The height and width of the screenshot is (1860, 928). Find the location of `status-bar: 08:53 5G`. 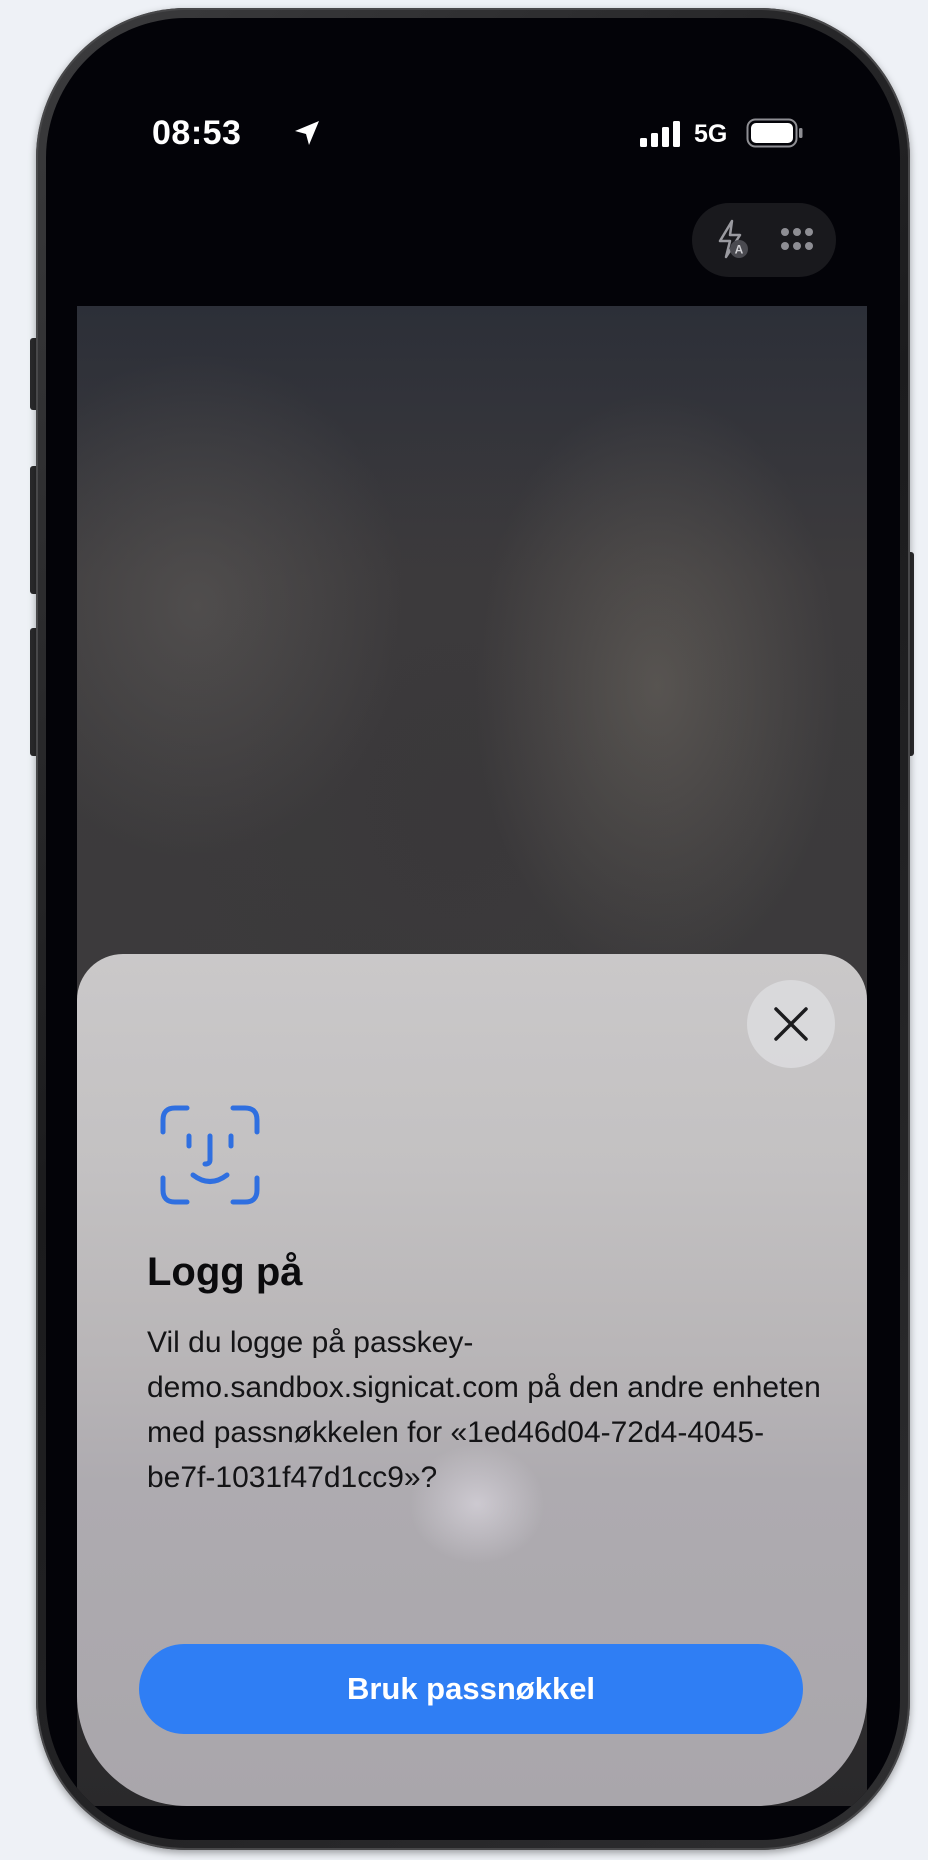

status-bar: 08:53 5G is located at coordinates (473, 133).